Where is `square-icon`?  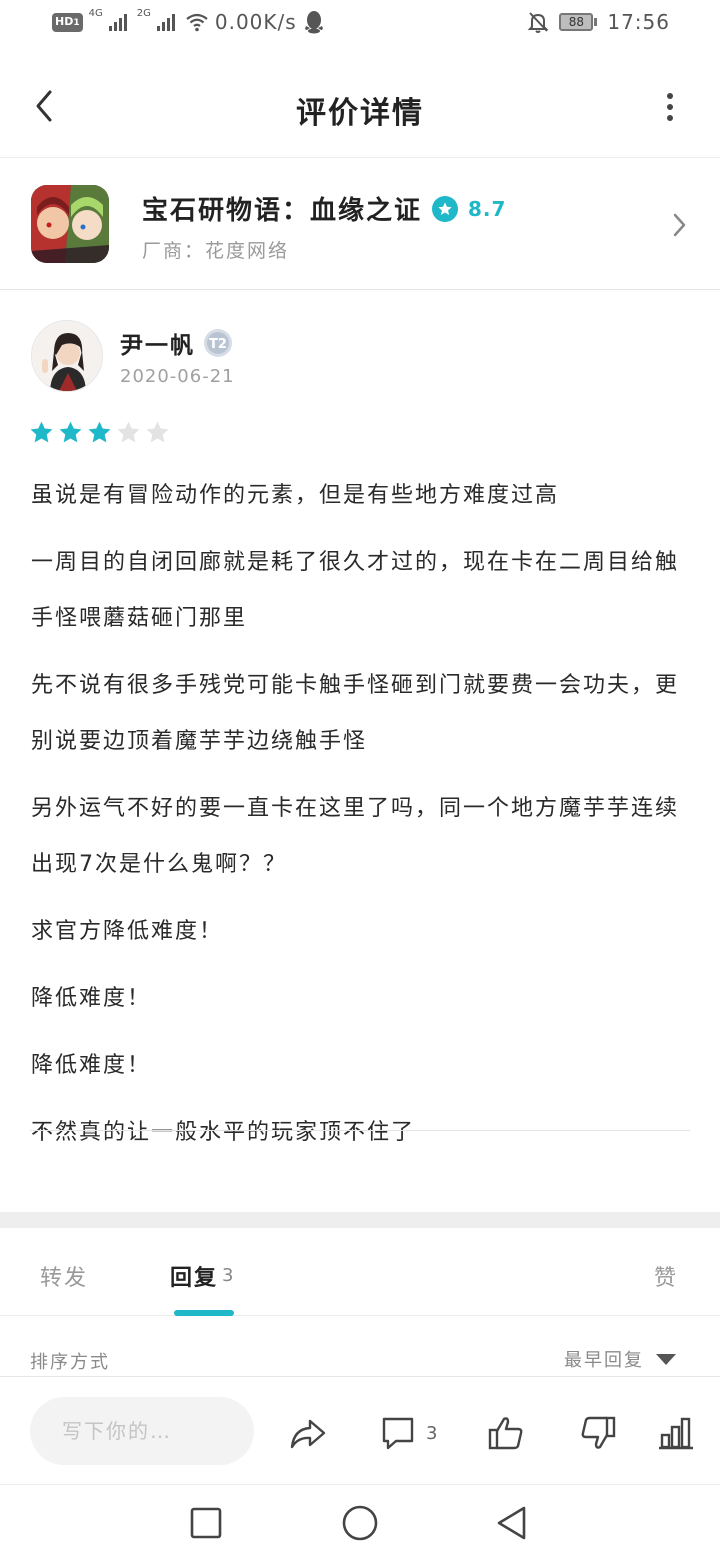 square-icon is located at coordinates (206, 1523).